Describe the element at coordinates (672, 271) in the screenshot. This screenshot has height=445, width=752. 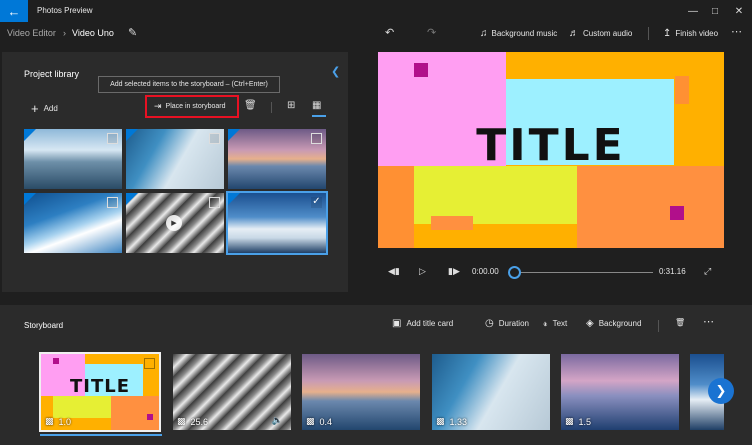
I see `total-time: 0:31.16` at that location.